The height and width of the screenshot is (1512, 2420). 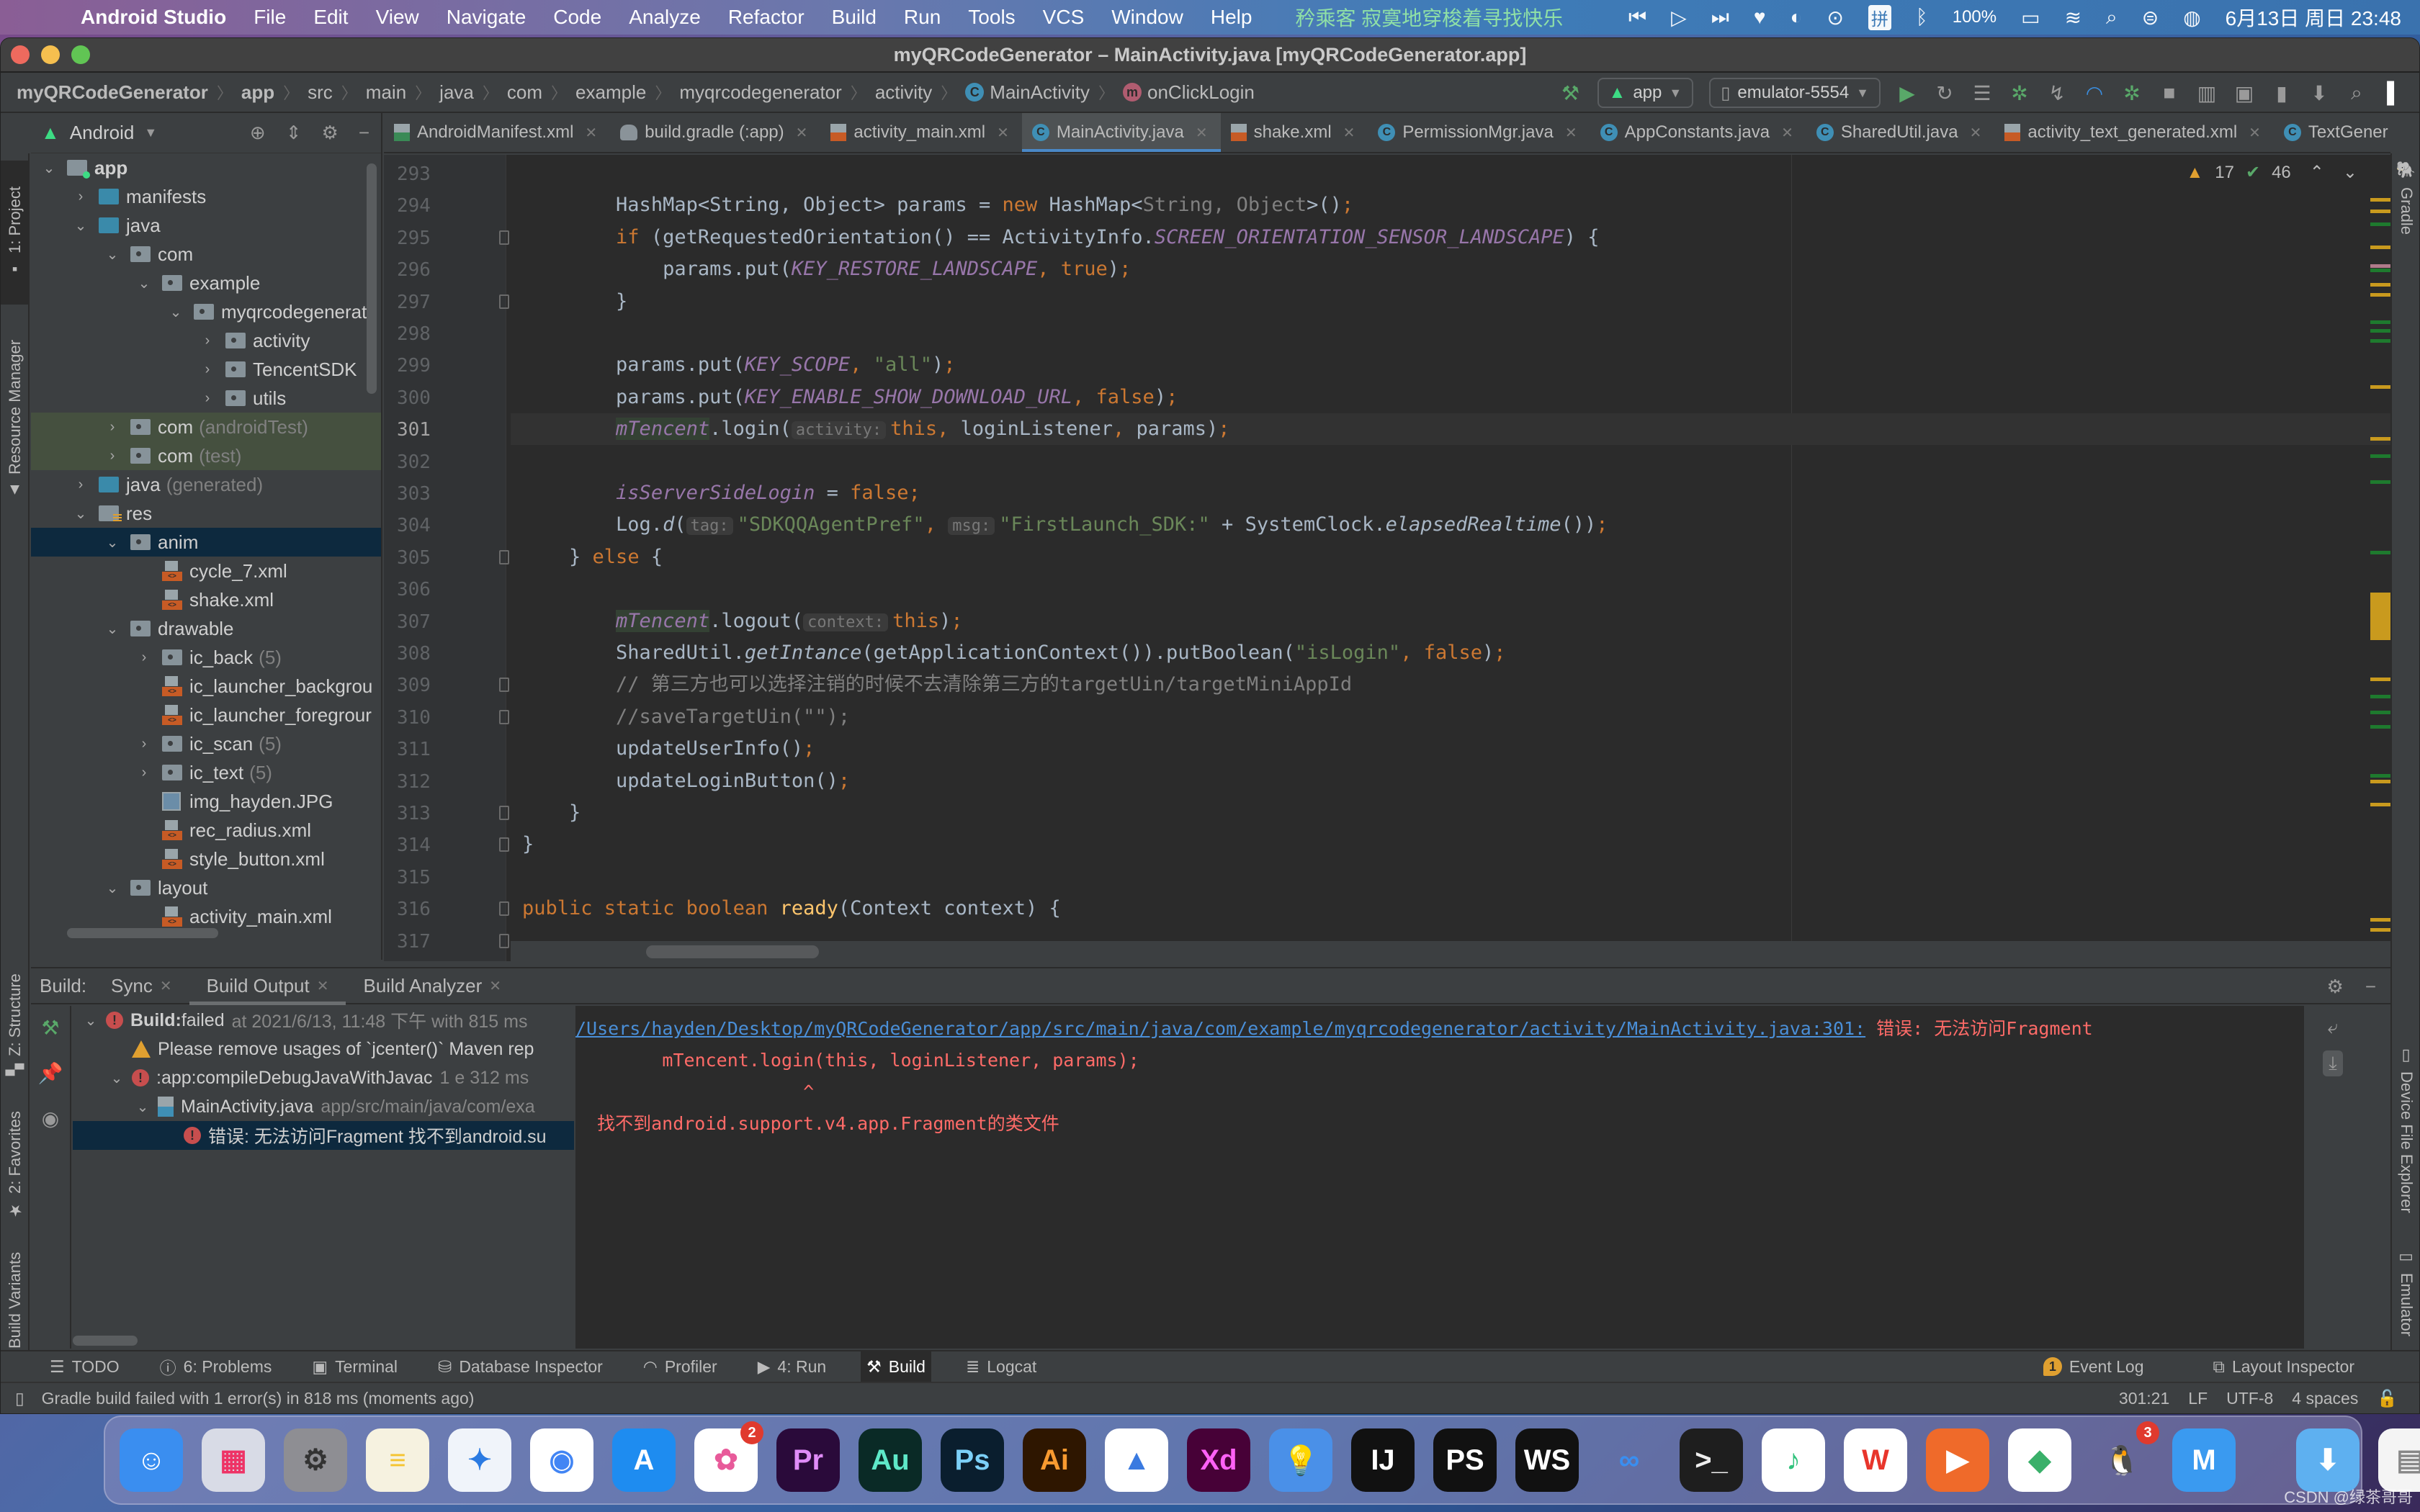 What do you see at coordinates (1875, 1460) in the screenshot?
I see `dock-app-wps-office: W` at bounding box center [1875, 1460].